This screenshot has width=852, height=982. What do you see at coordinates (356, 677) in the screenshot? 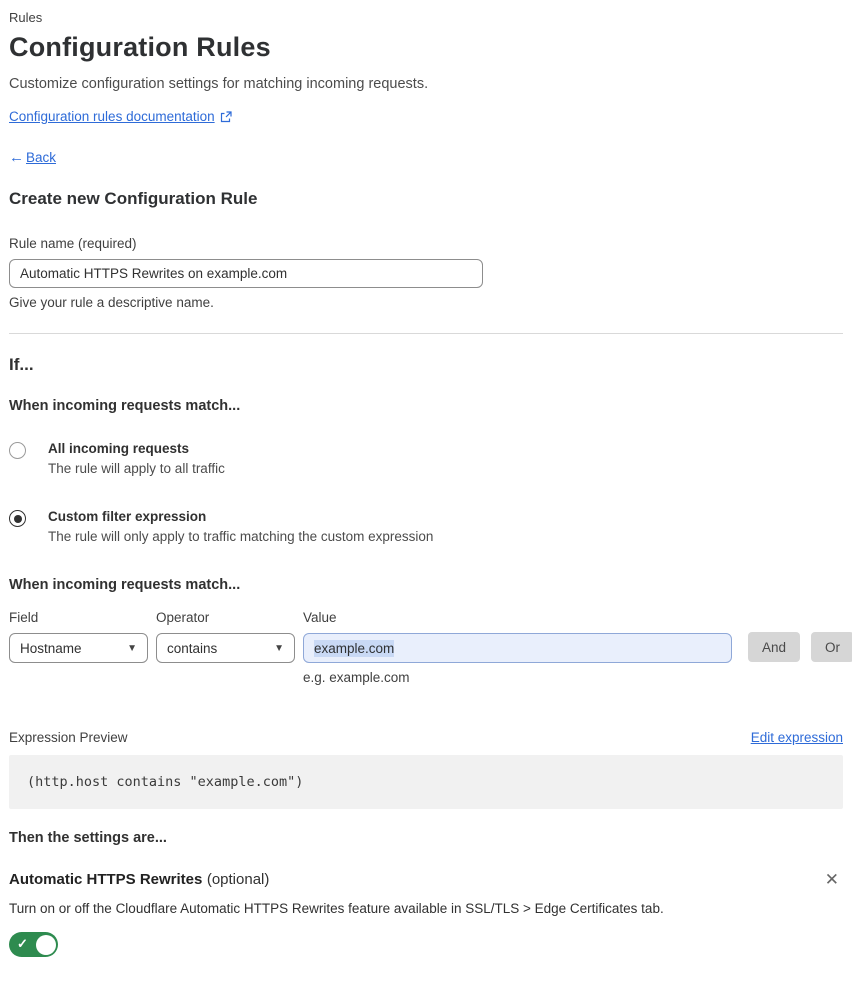
I see `value-help: e.g. example.com` at bounding box center [356, 677].